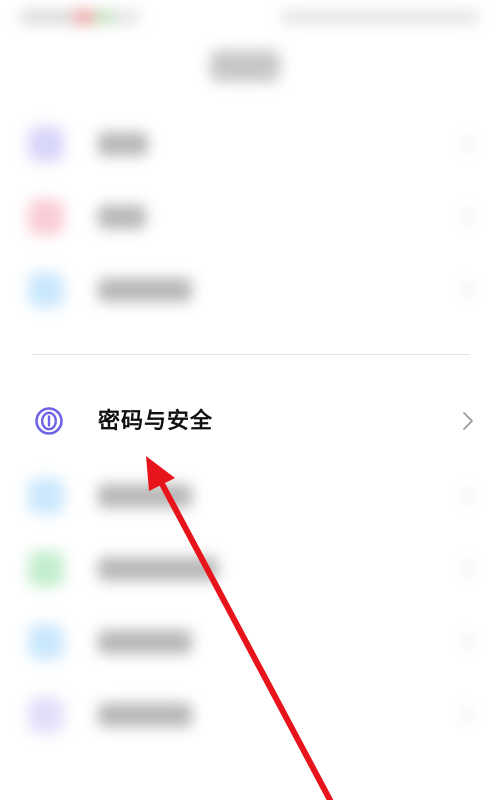 This screenshot has height=800, width=500. What do you see at coordinates (380, 17) in the screenshot?
I see `status-bar-right` at bounding box center [380, 17].